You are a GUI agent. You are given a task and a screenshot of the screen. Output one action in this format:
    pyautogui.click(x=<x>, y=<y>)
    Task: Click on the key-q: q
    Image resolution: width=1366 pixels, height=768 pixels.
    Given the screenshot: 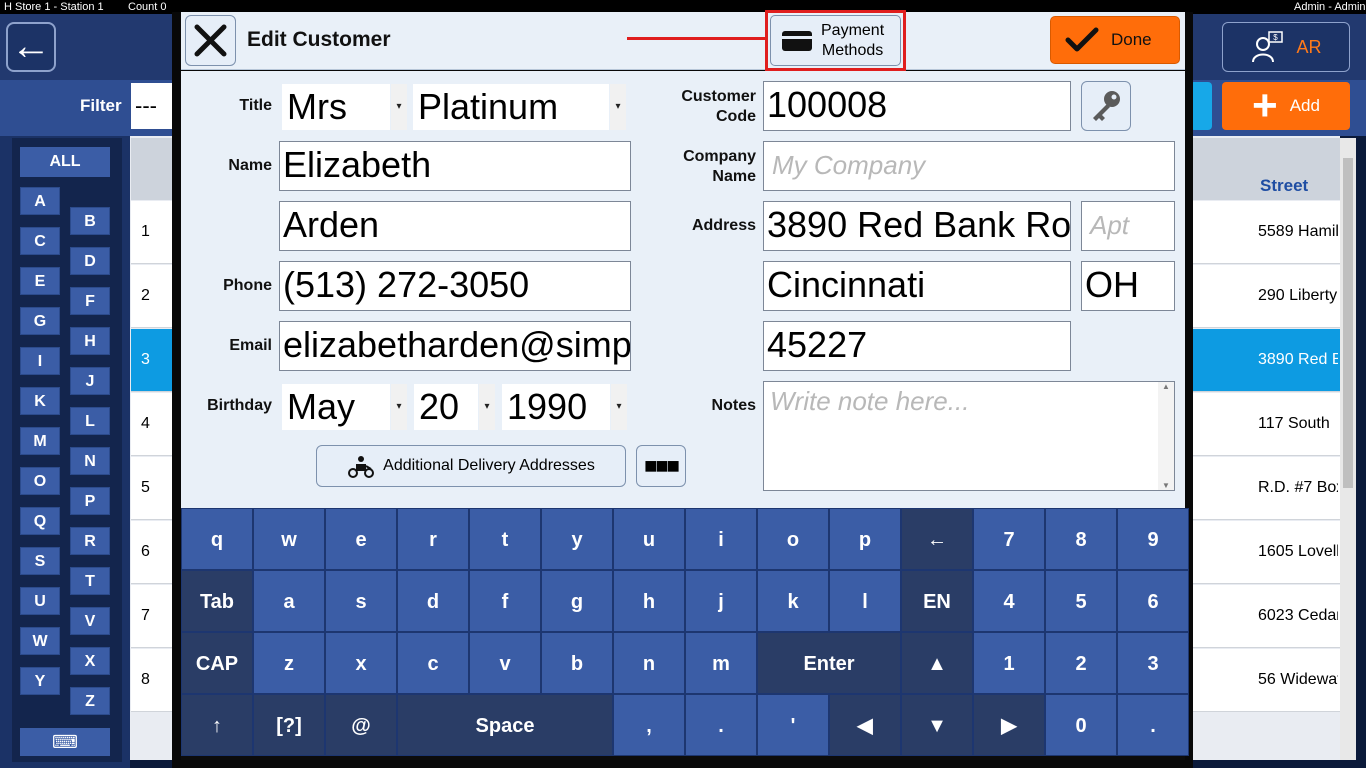 What is the action you would take?
    pyautogui.click(x=217, y=539)
    